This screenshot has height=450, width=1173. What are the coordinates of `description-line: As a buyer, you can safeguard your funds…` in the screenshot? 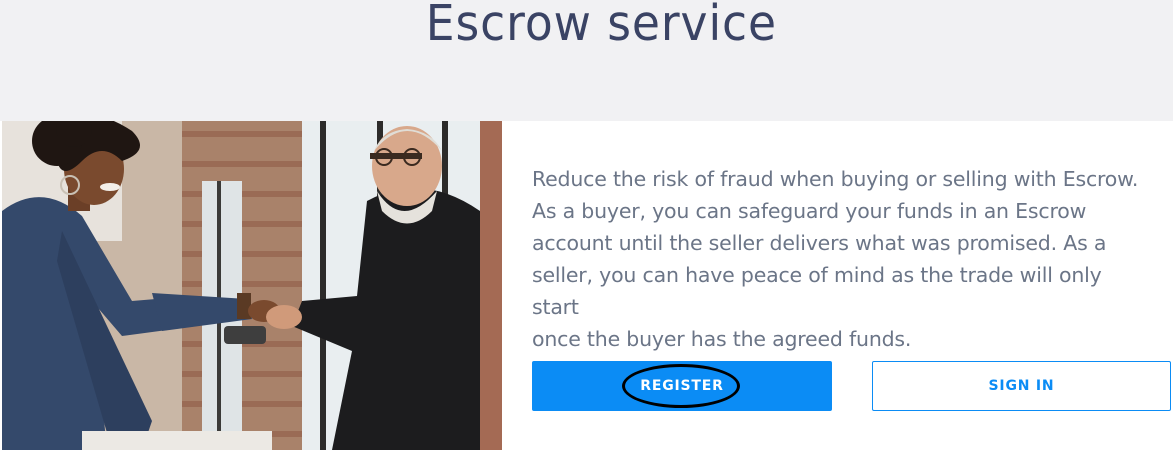 It's located at (809, 211).